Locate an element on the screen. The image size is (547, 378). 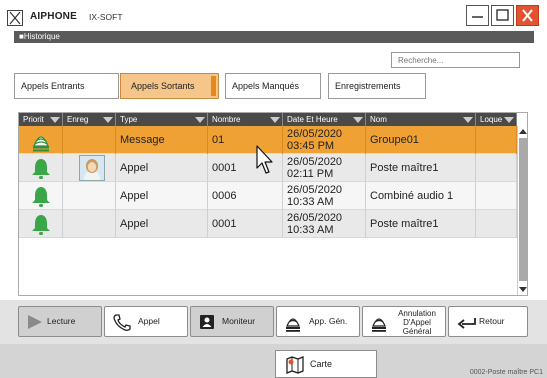
play-icon is located at coordinates (35, 323).